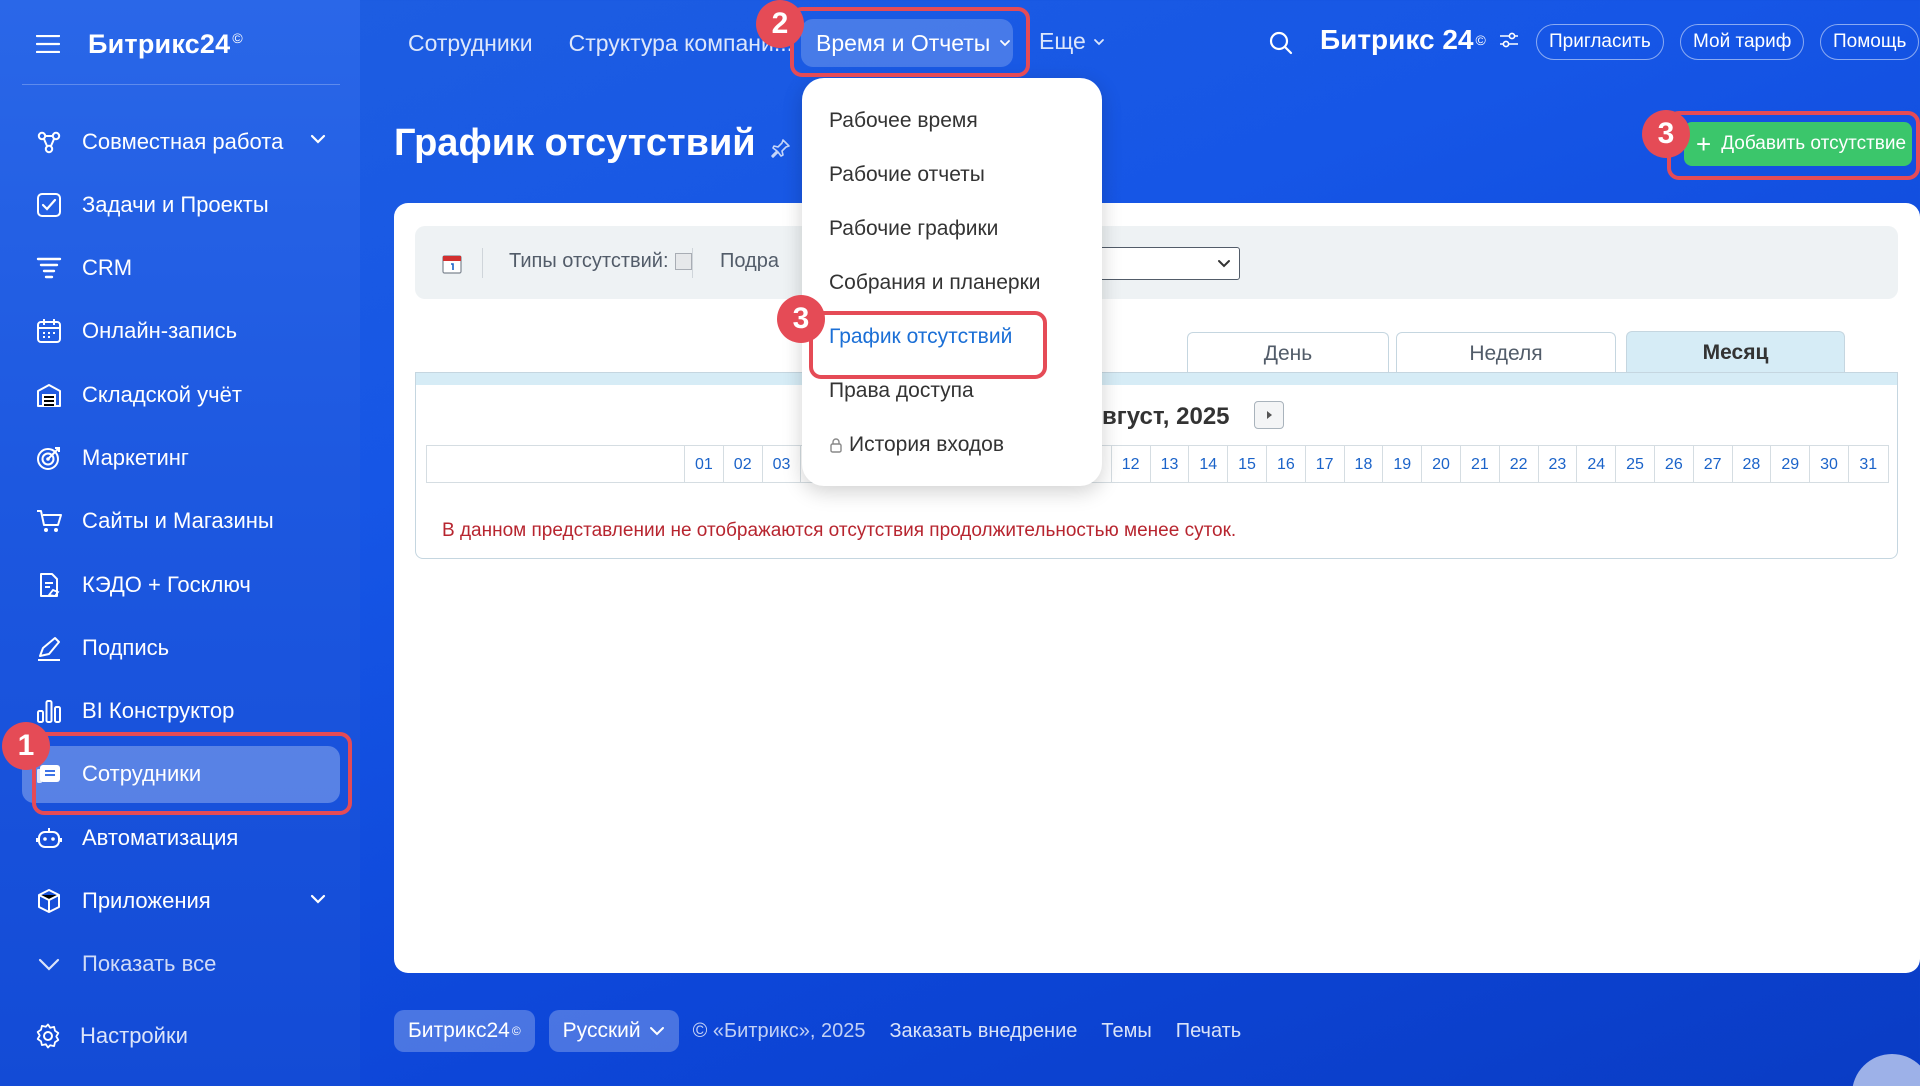 Image resolution: width=1920 pixels, height=1086 pixels. Describe the element at coordinates (1829, 464) in the screenshot. I see `day-cell: 30` at that location.